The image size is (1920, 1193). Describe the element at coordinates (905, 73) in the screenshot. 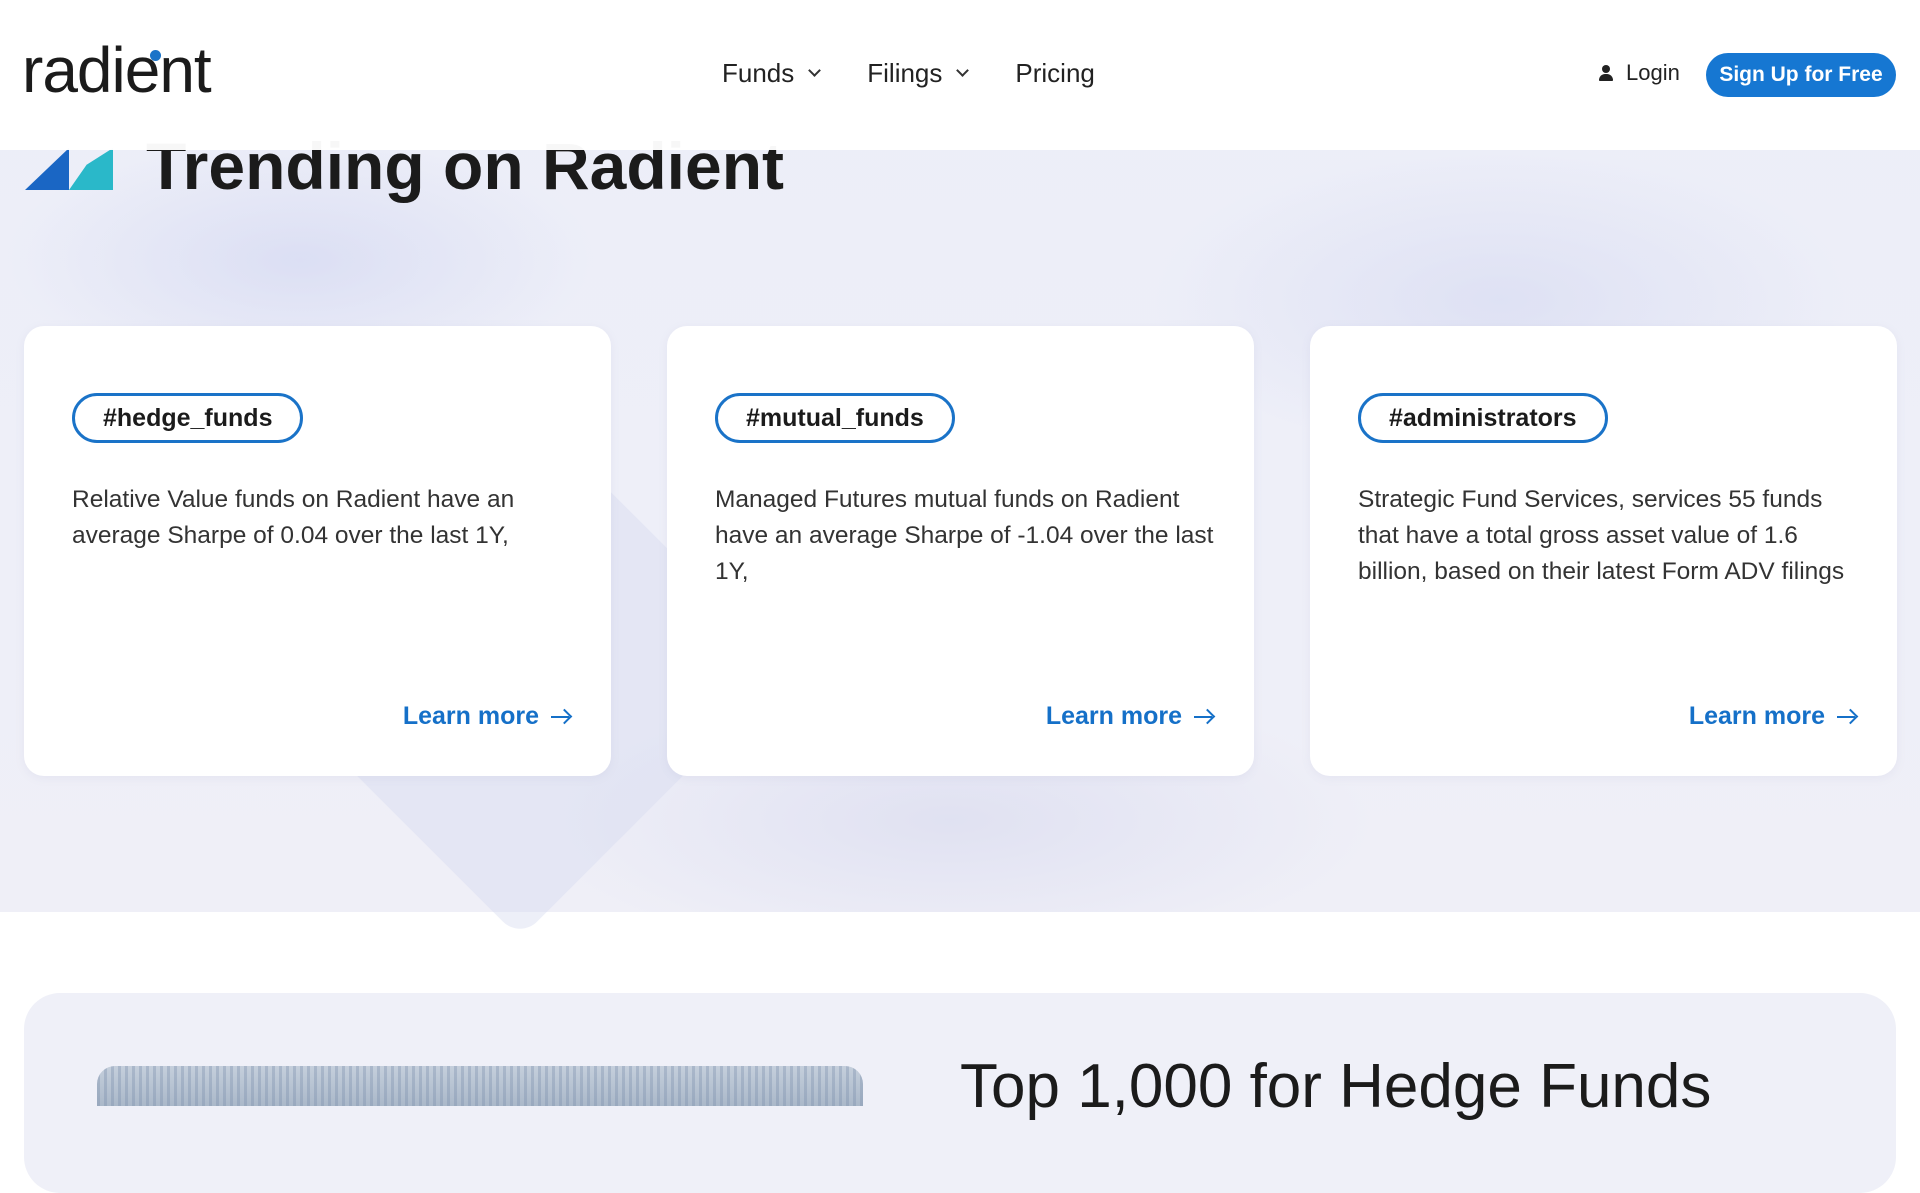

I see `nav-filings-label: Filings` at that location.